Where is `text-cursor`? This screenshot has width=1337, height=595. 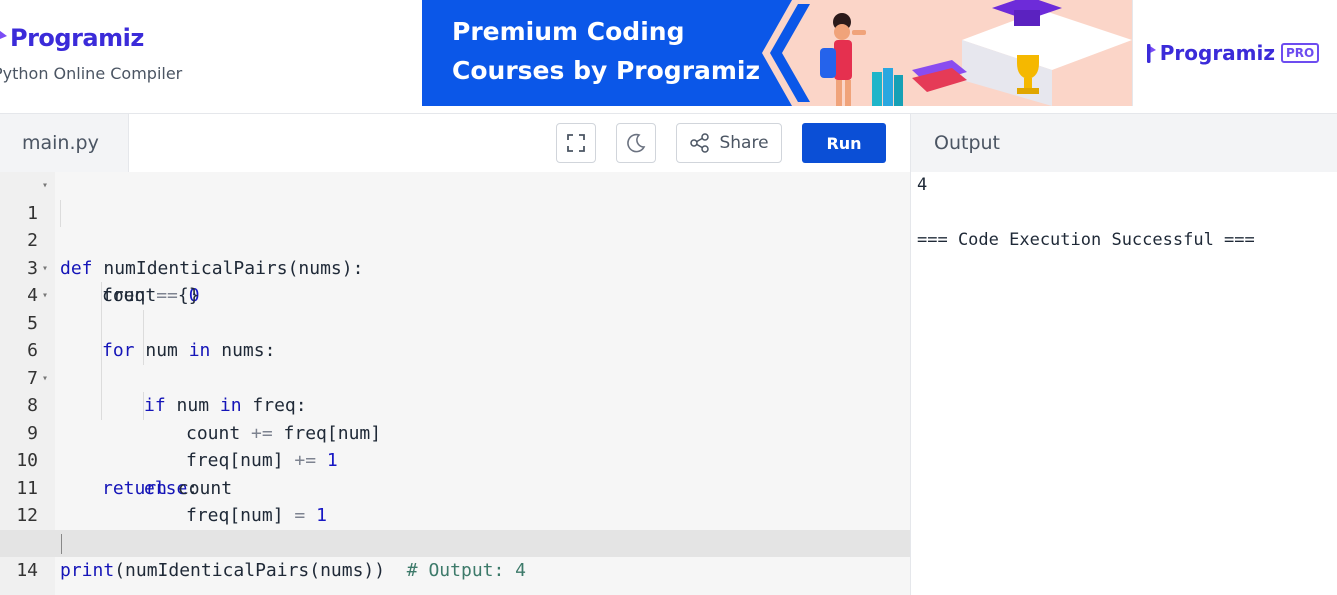
text-cursor is located at coordinates (61, 543).